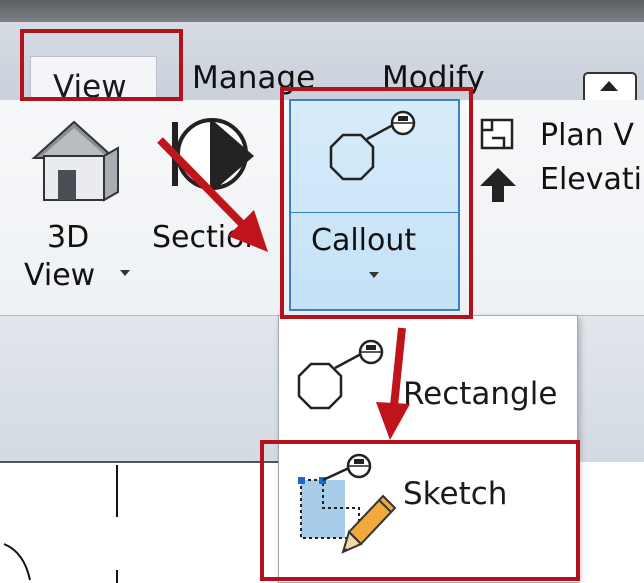  I want to click on arrow-to-callout-icon, so click(212, 194).